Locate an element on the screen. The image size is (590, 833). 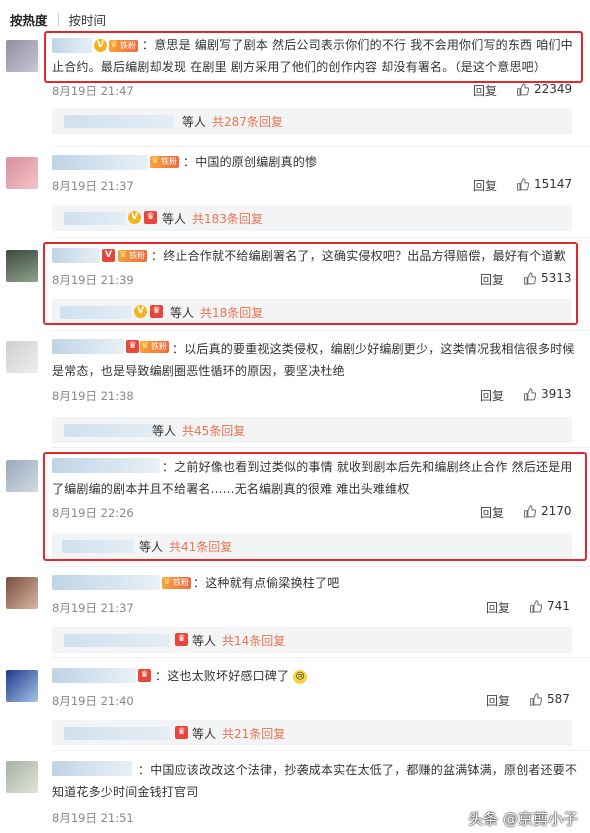
sub-replies-bar: ♛ 等人 共14条回复 is located at coordinates (312, 640).